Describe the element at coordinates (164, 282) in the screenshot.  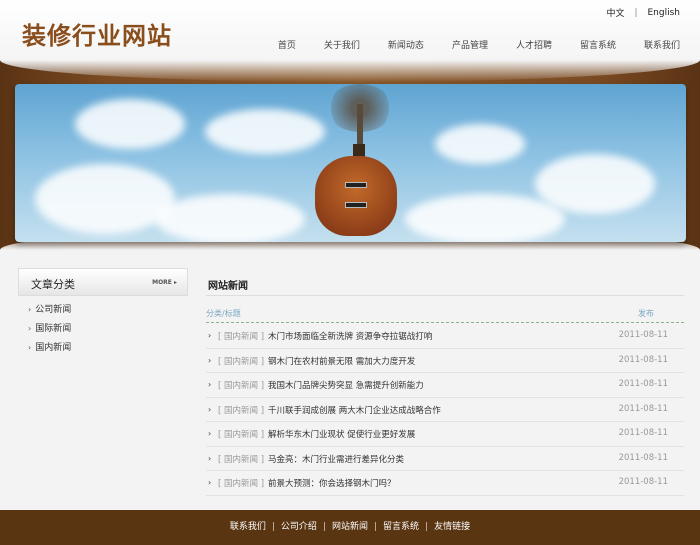
I see `more-link: MORE ▸` at that location.